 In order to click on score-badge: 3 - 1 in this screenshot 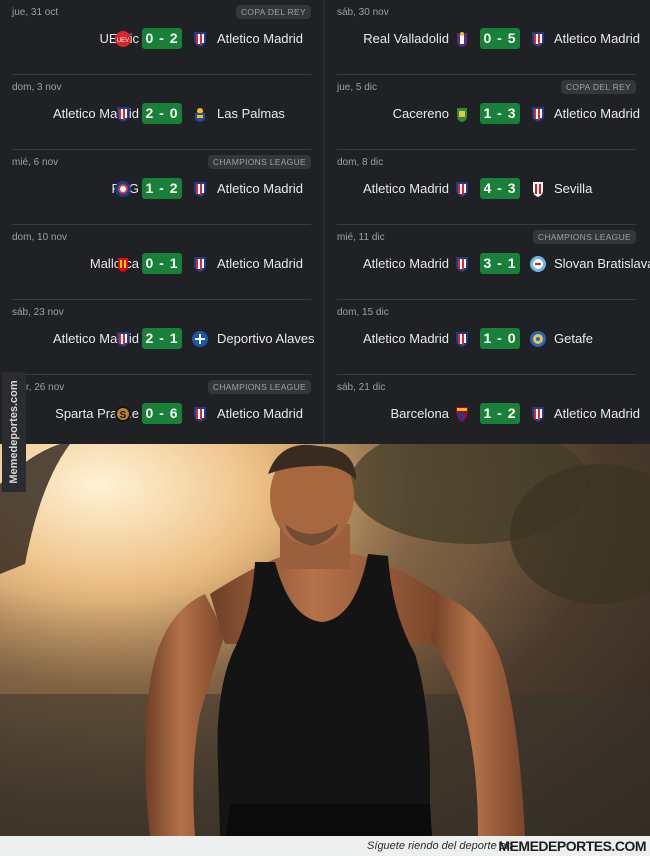, I will do `click(500, 263)`.